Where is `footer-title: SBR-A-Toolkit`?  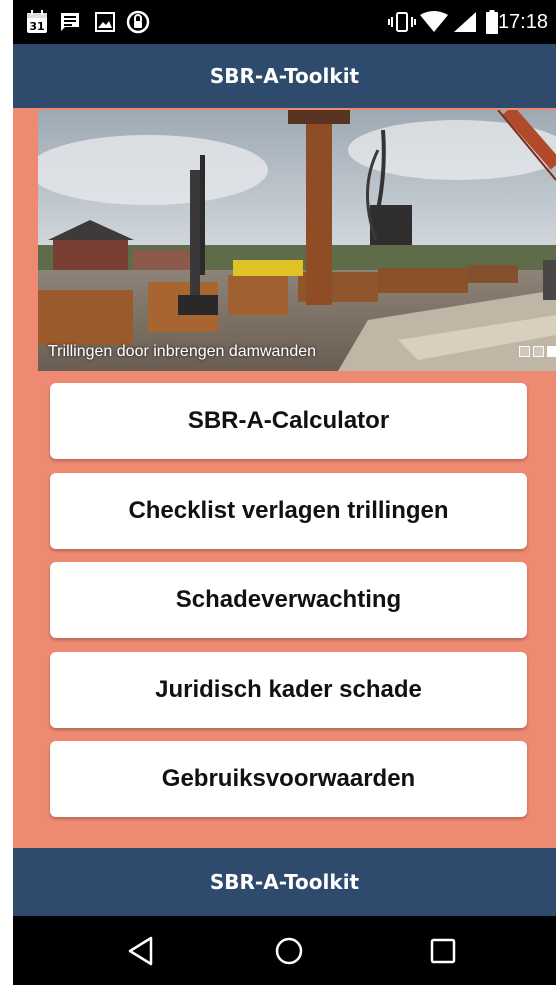 footer-title: SBR-A-Toolkit is located at coordinates (284, 882).